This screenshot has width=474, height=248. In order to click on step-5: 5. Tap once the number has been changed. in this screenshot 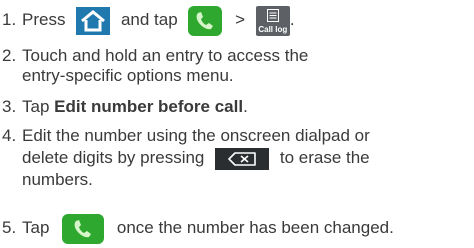, I will do `click(237, 228)`.